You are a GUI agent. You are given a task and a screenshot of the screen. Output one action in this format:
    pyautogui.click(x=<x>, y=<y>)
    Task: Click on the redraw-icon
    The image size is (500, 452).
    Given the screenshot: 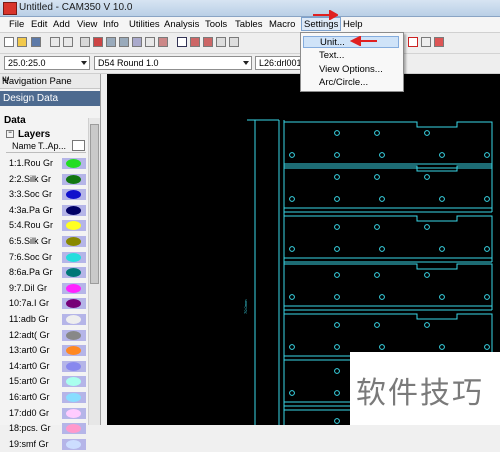 What is the action you would take?
    pyautogui.click(x=163, y=42)
    